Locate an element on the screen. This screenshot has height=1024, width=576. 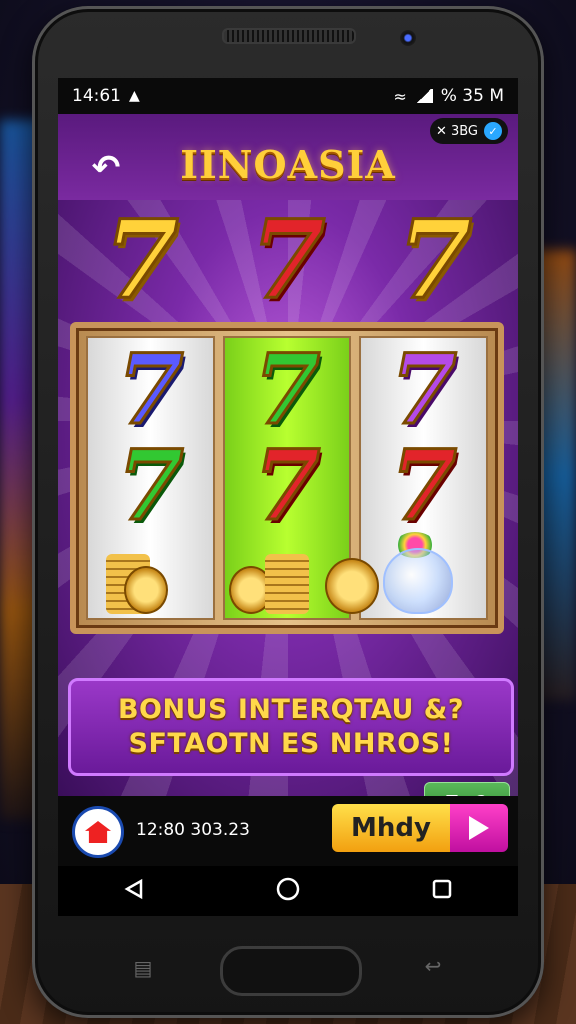
status-right-text: % 35 M is located at coordinates (472, 96).